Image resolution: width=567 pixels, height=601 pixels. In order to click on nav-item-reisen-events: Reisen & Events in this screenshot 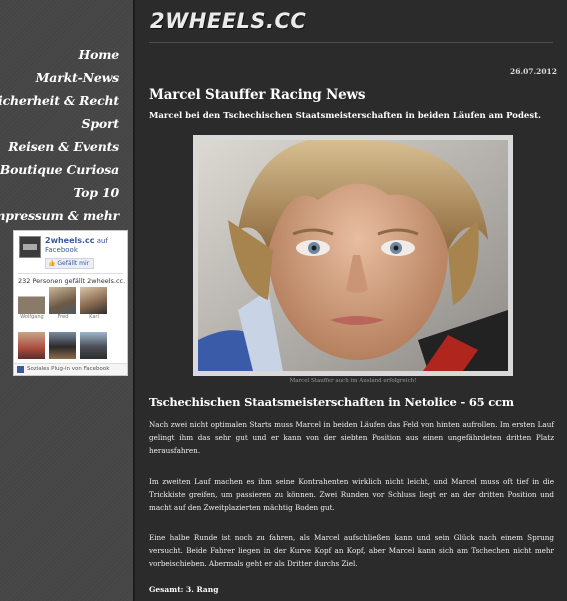, I will do `click(59, 149)`.